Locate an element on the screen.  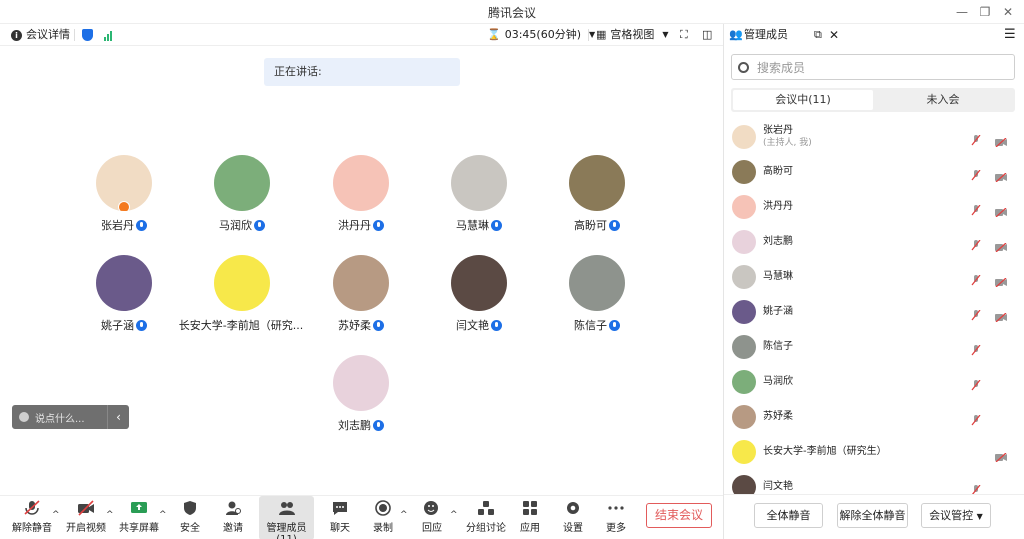
member-row: 高盼可 is located at coordinates (874, 171).